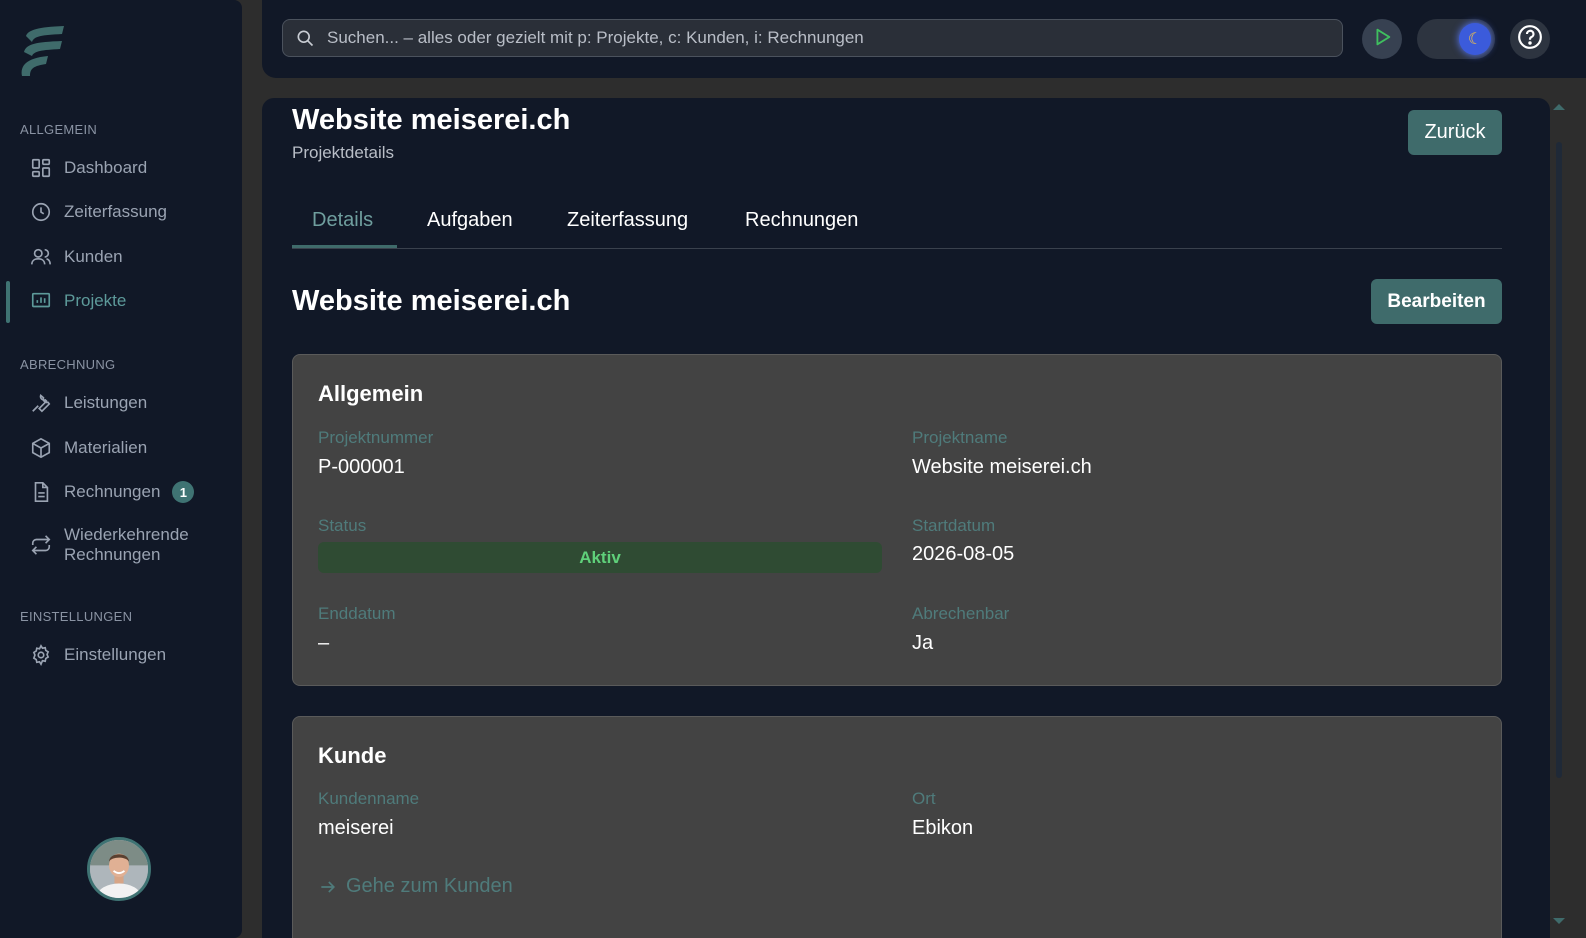  I want to click on active-indicator, so click(8, 302).